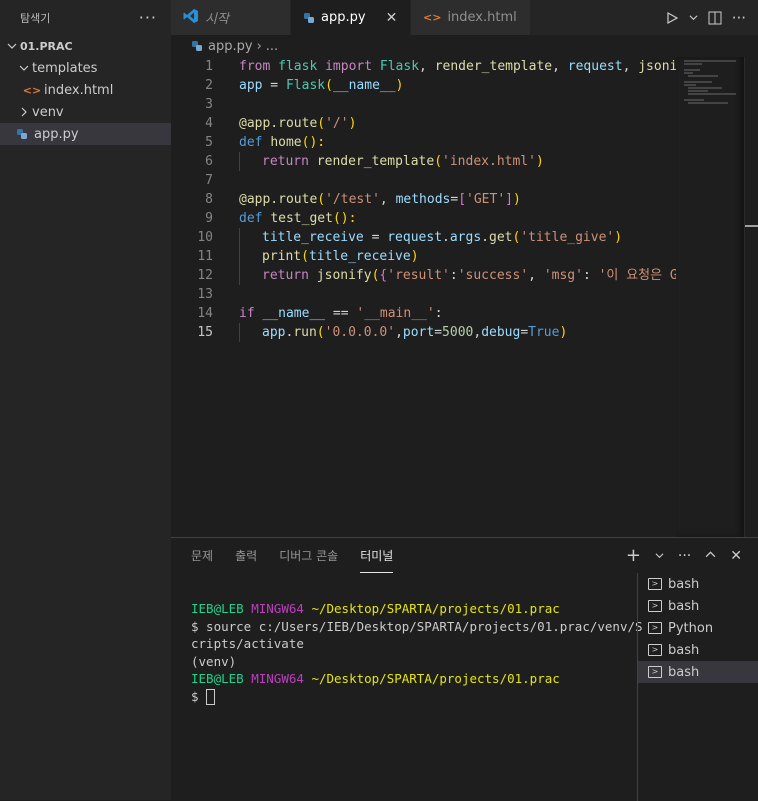  What do you see at coordinates (281, 123) in the screenshot?
I see `code-line: 4 @app.route('/')` at bounding box center [281, 123].